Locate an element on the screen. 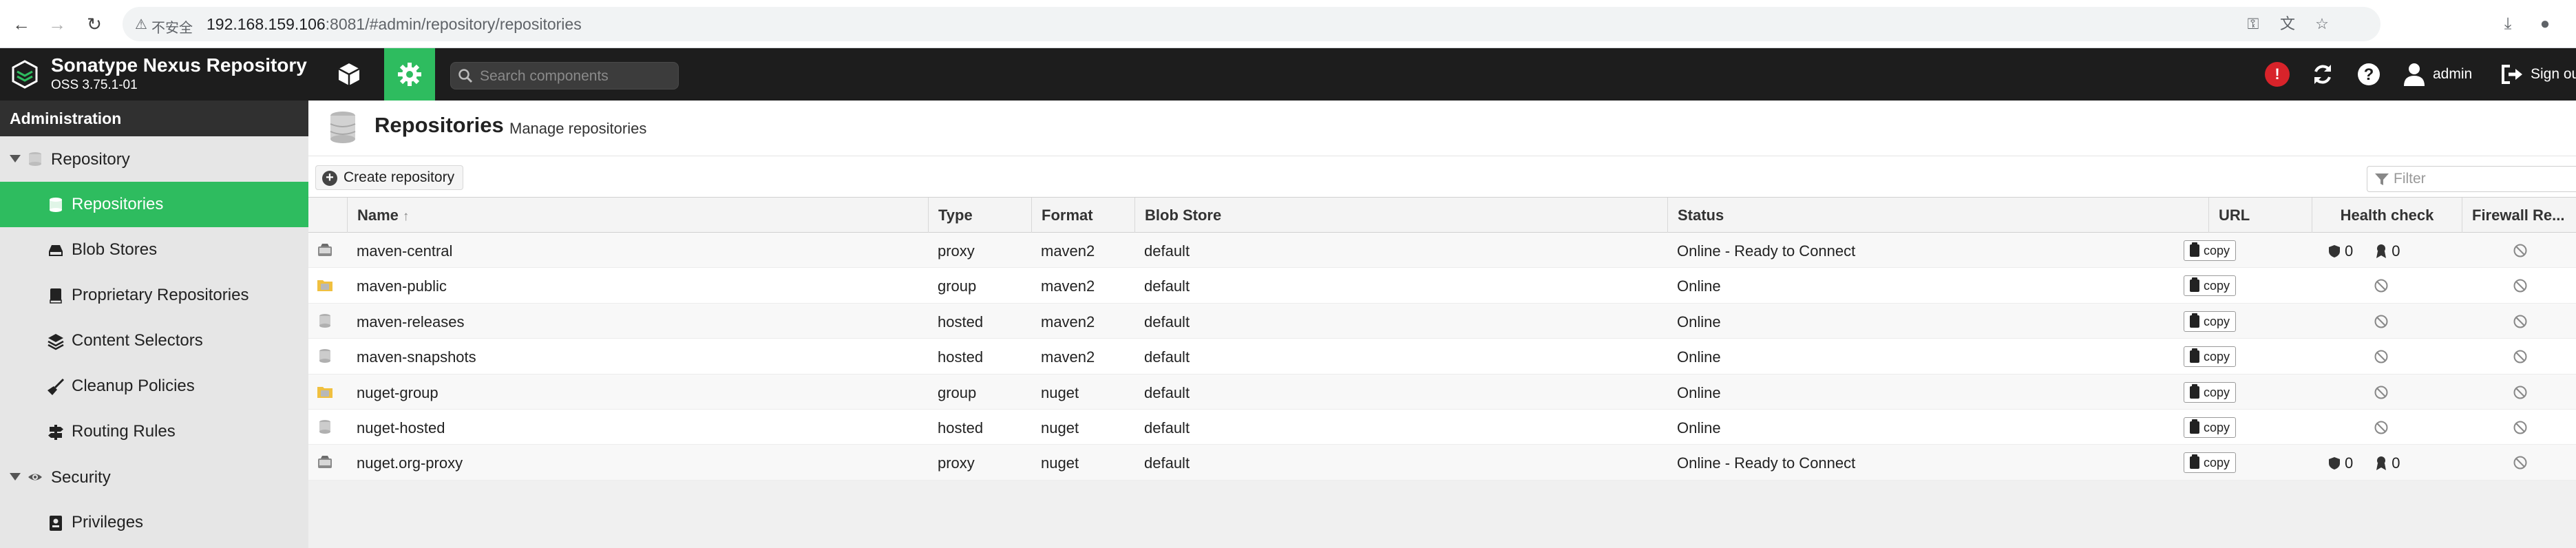 The width and height of the screenshot is (2576, 548). column-header-blob-store: Blob Store is located at coordinates (1401, 215).